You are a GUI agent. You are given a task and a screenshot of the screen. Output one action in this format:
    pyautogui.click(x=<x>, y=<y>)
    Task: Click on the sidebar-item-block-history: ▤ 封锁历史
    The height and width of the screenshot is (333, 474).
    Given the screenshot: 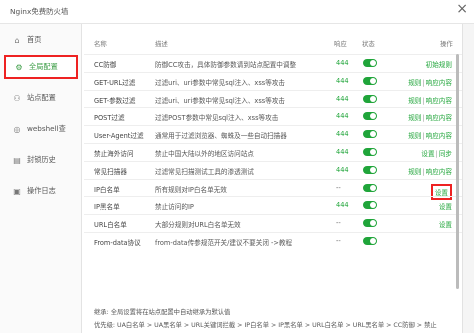 What is the action you would take?
    pyautogui.click(x=41, y=160)
    